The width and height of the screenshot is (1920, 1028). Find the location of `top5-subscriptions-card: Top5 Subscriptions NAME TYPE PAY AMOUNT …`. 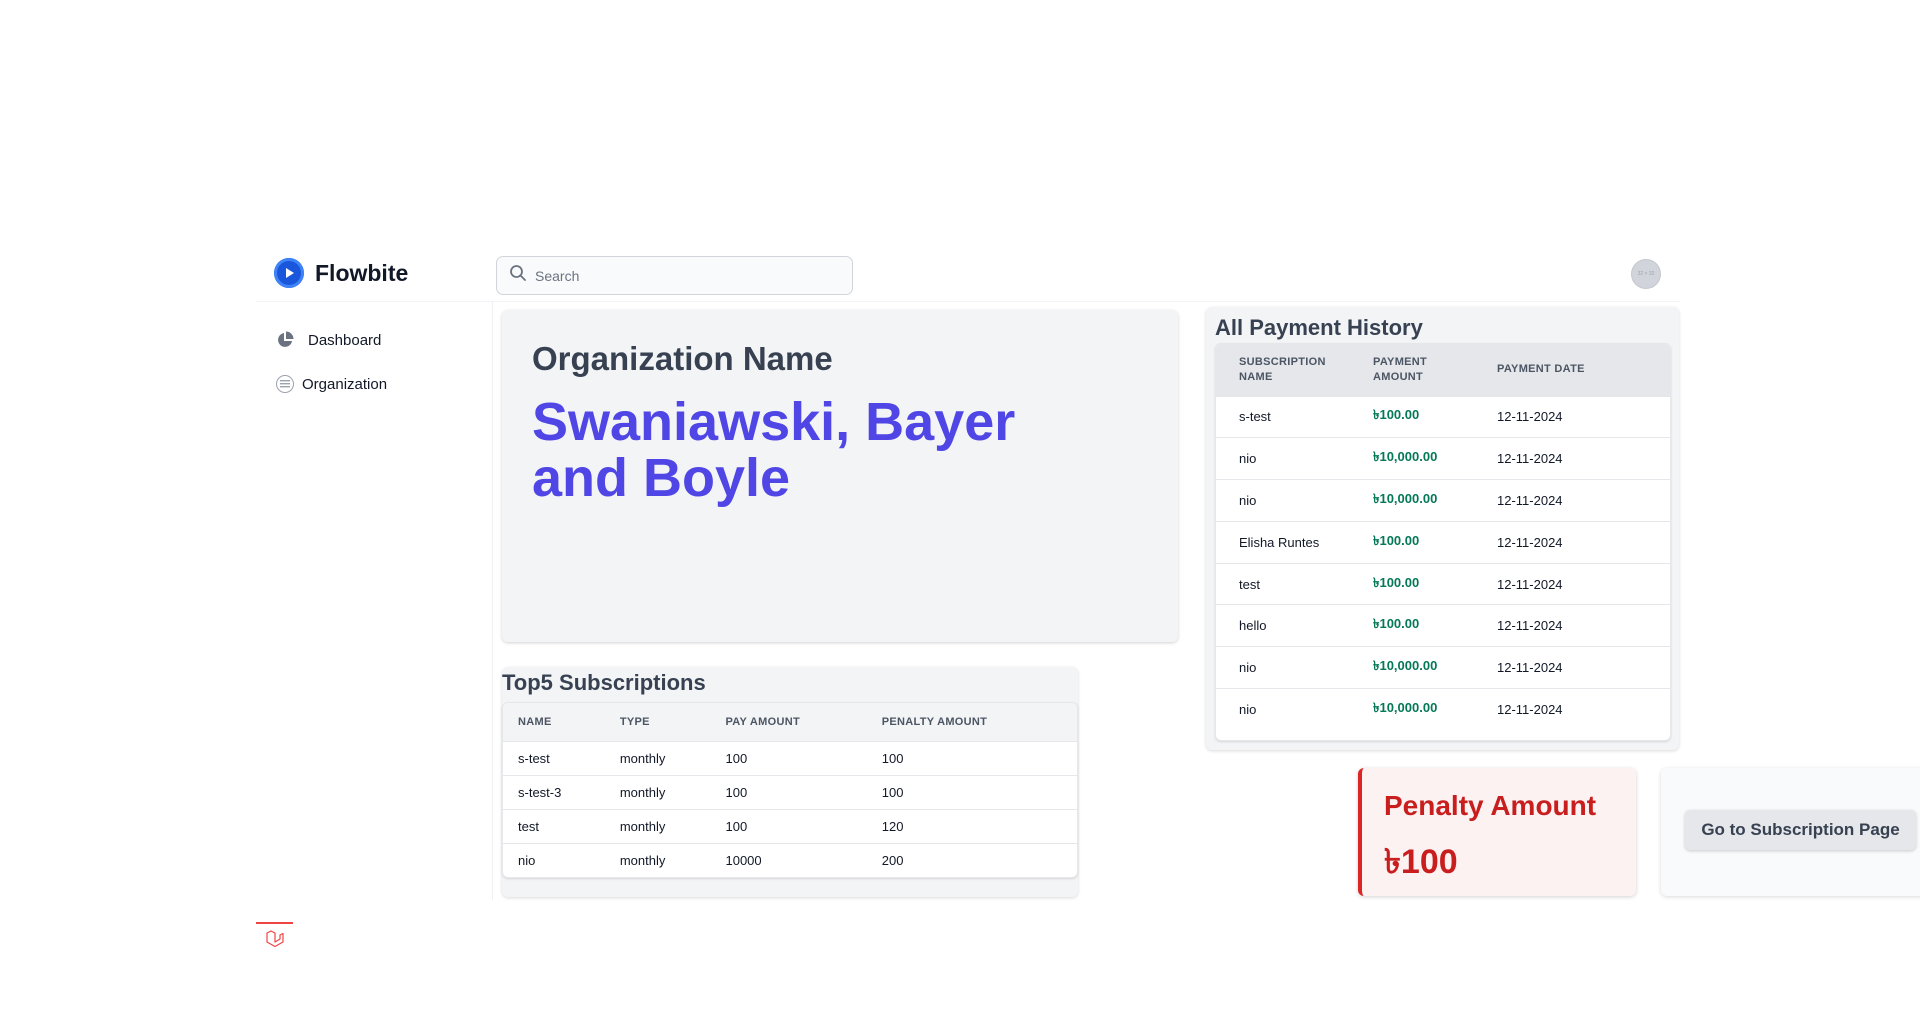

top5-subscriptions-card: Top5 Subscriptions NAME TYPE PAY AMOUNT … is located at coordinates (790, 782).